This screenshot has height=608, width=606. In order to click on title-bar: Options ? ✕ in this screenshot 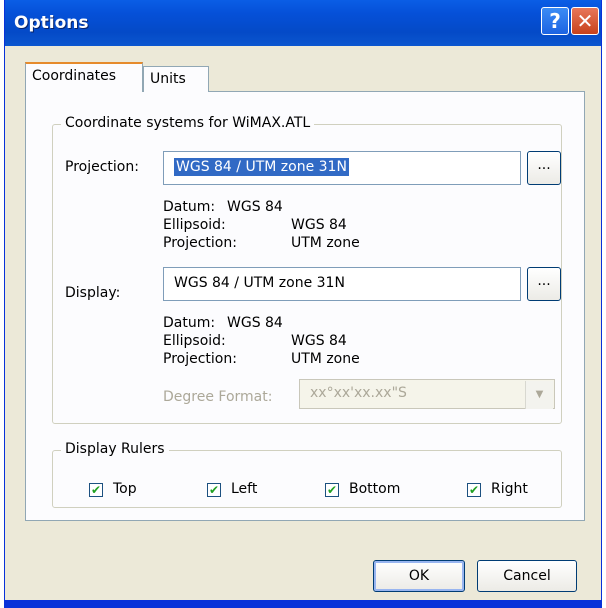, I will do `click(303, 23)`.